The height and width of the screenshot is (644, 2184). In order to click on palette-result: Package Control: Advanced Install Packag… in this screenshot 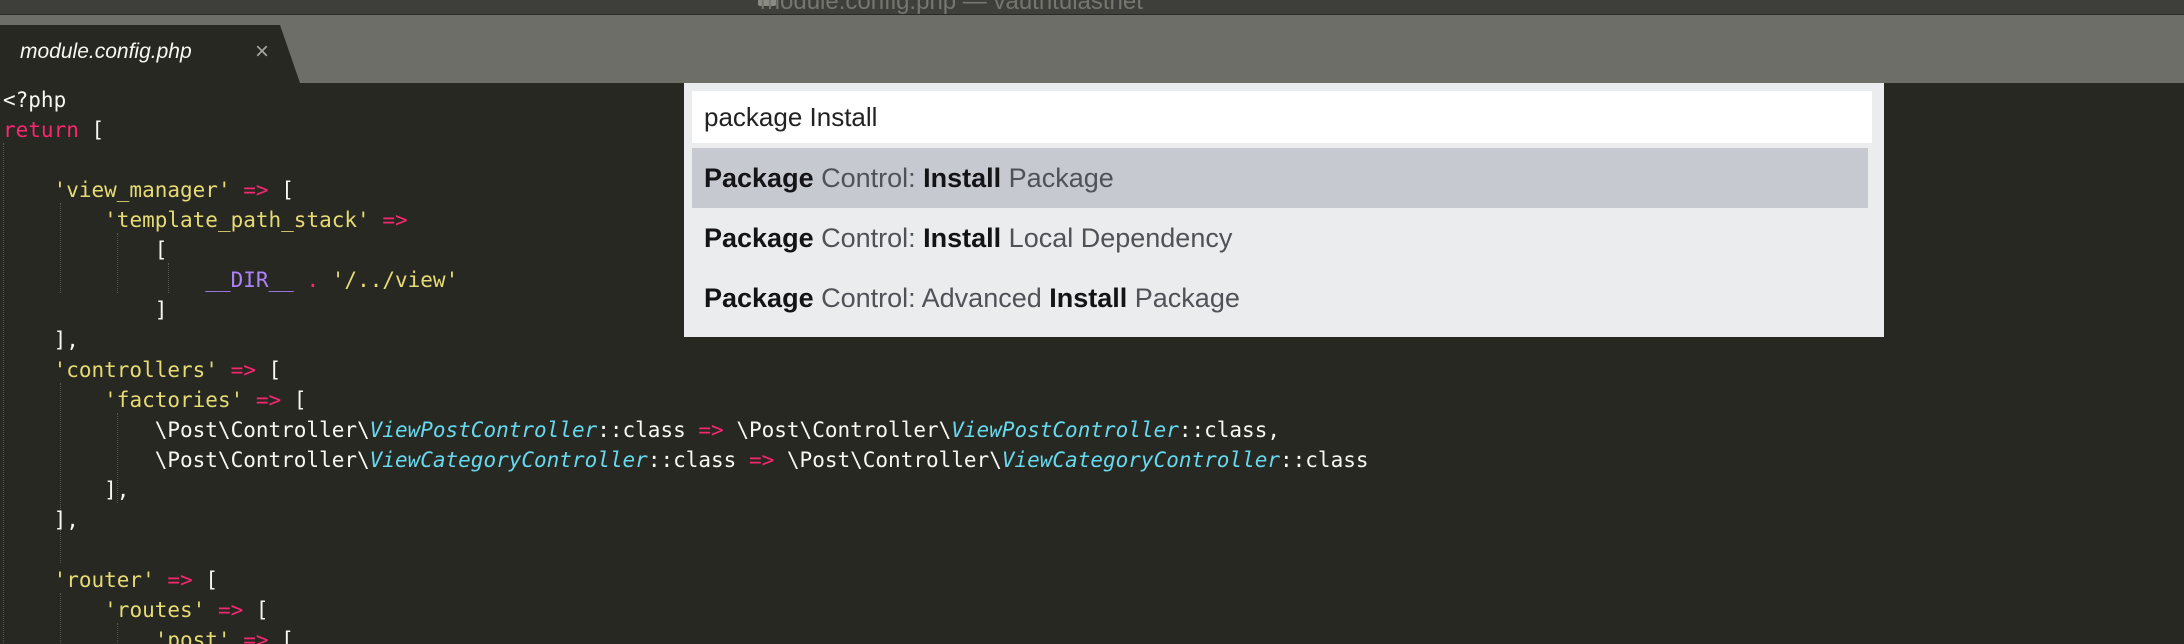, I will do `click(1280, 298)`.